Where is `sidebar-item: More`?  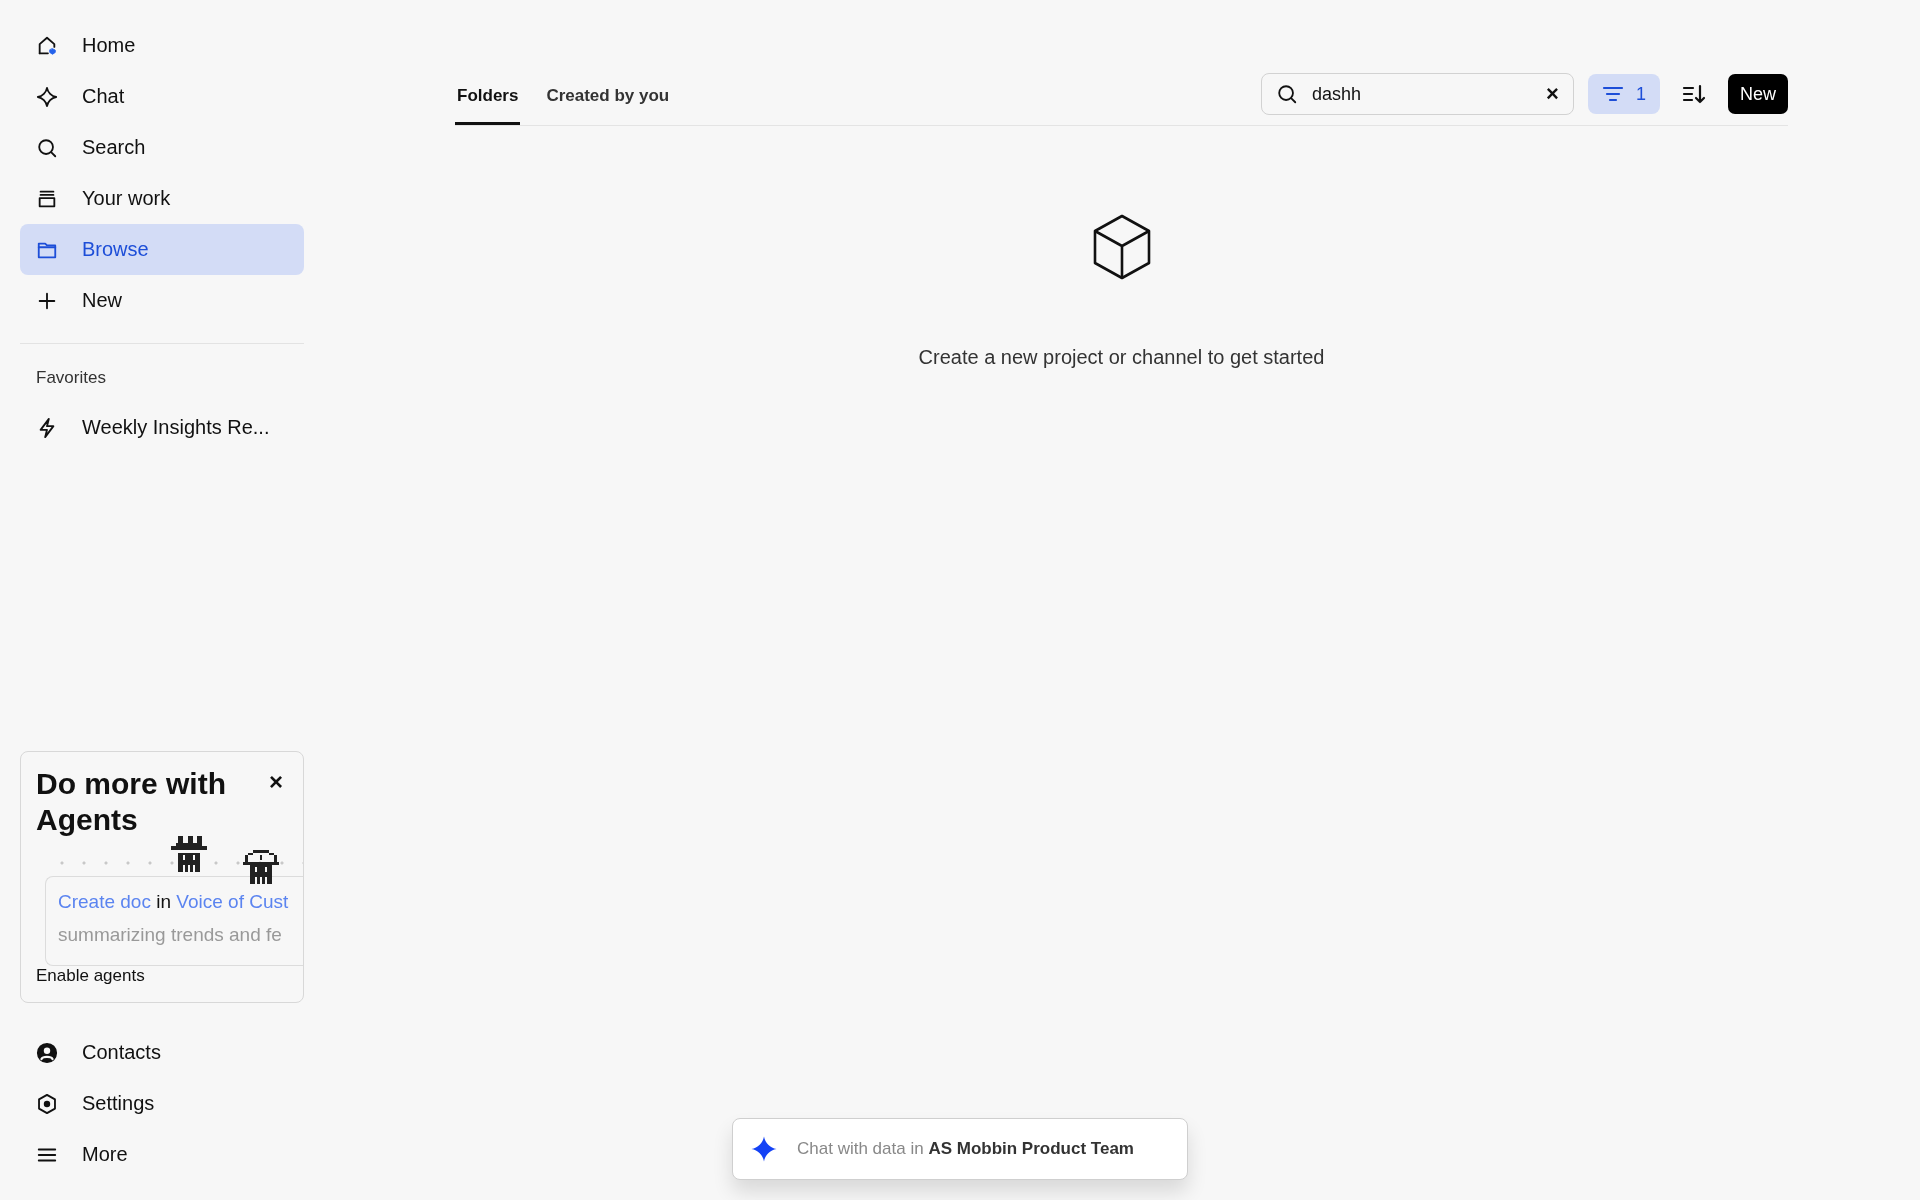
sidebar-item: More is located at coordinates (162, 1154).